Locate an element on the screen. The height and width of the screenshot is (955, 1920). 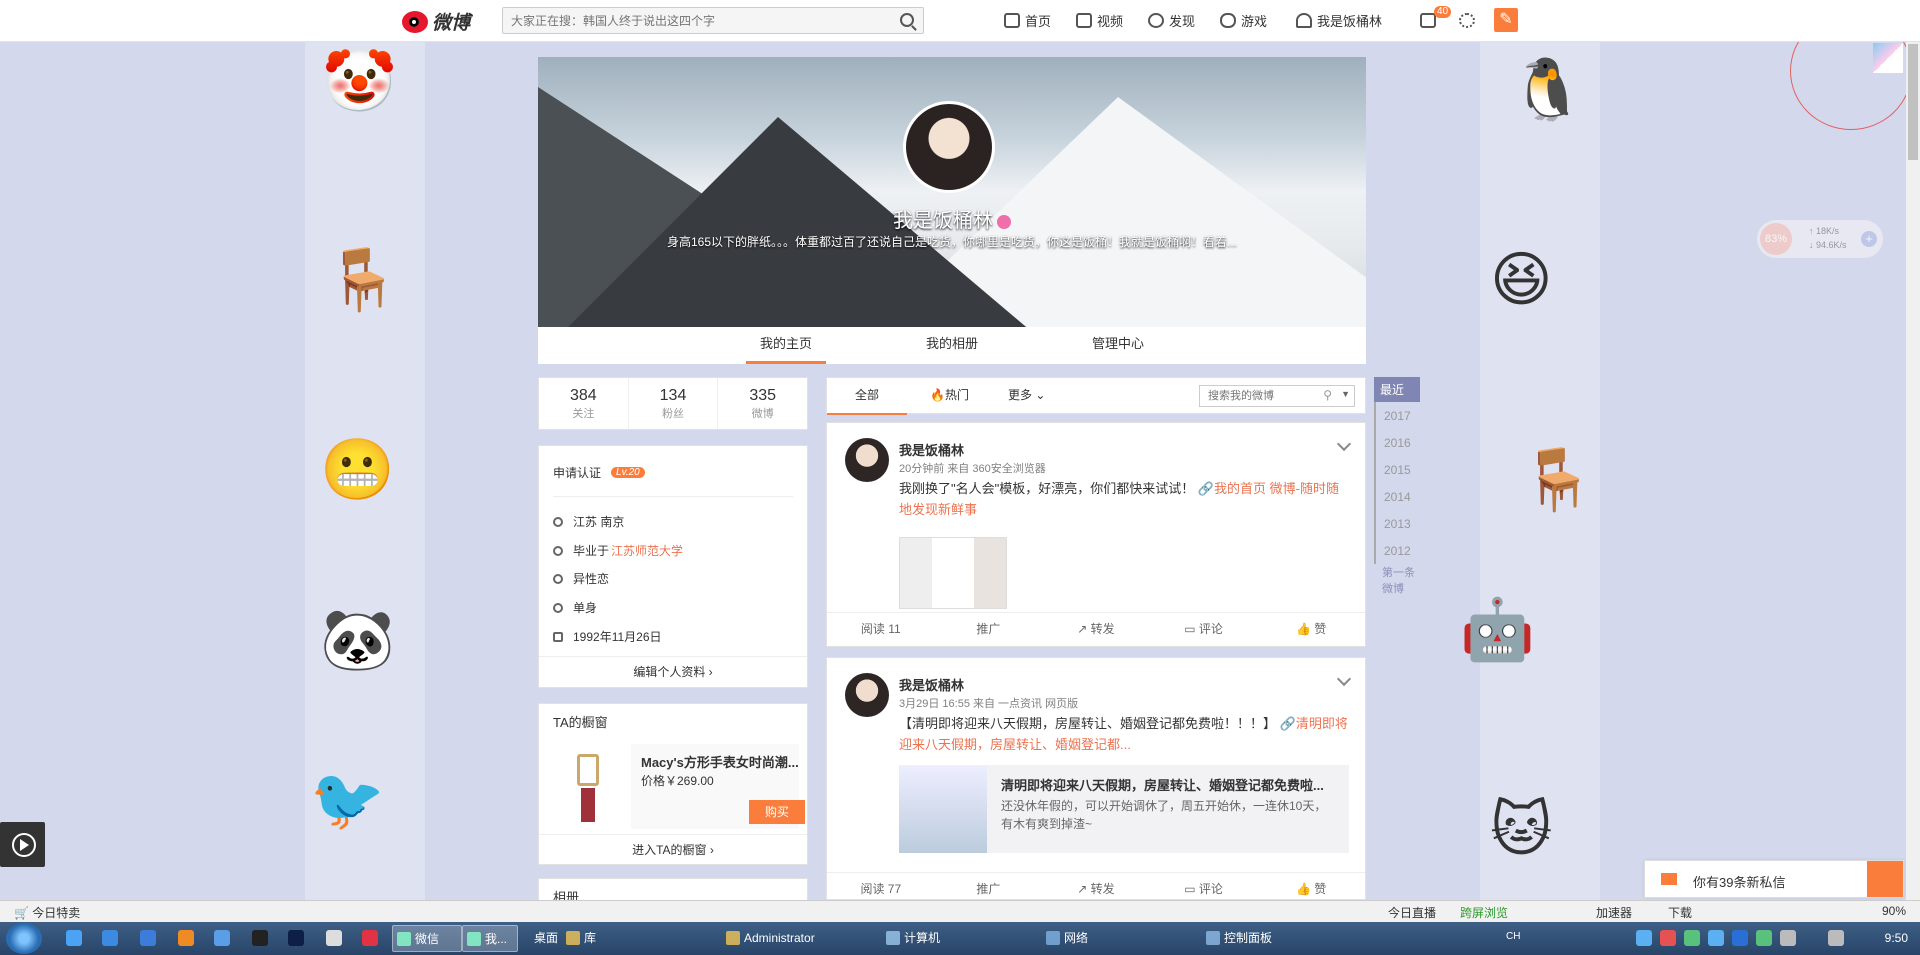
promote-button: 推广 is located at coordinates (989, 629).